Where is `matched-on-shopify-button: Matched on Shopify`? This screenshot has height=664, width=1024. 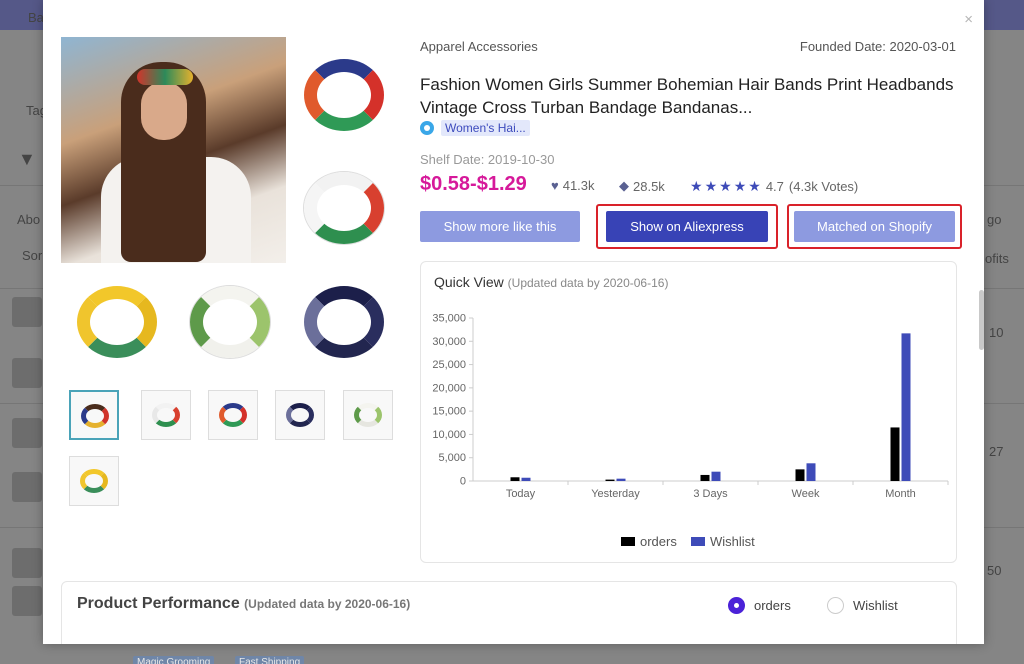
matched-on-shopify-button: Matched on Shopify is located at coordinates (874, 226).